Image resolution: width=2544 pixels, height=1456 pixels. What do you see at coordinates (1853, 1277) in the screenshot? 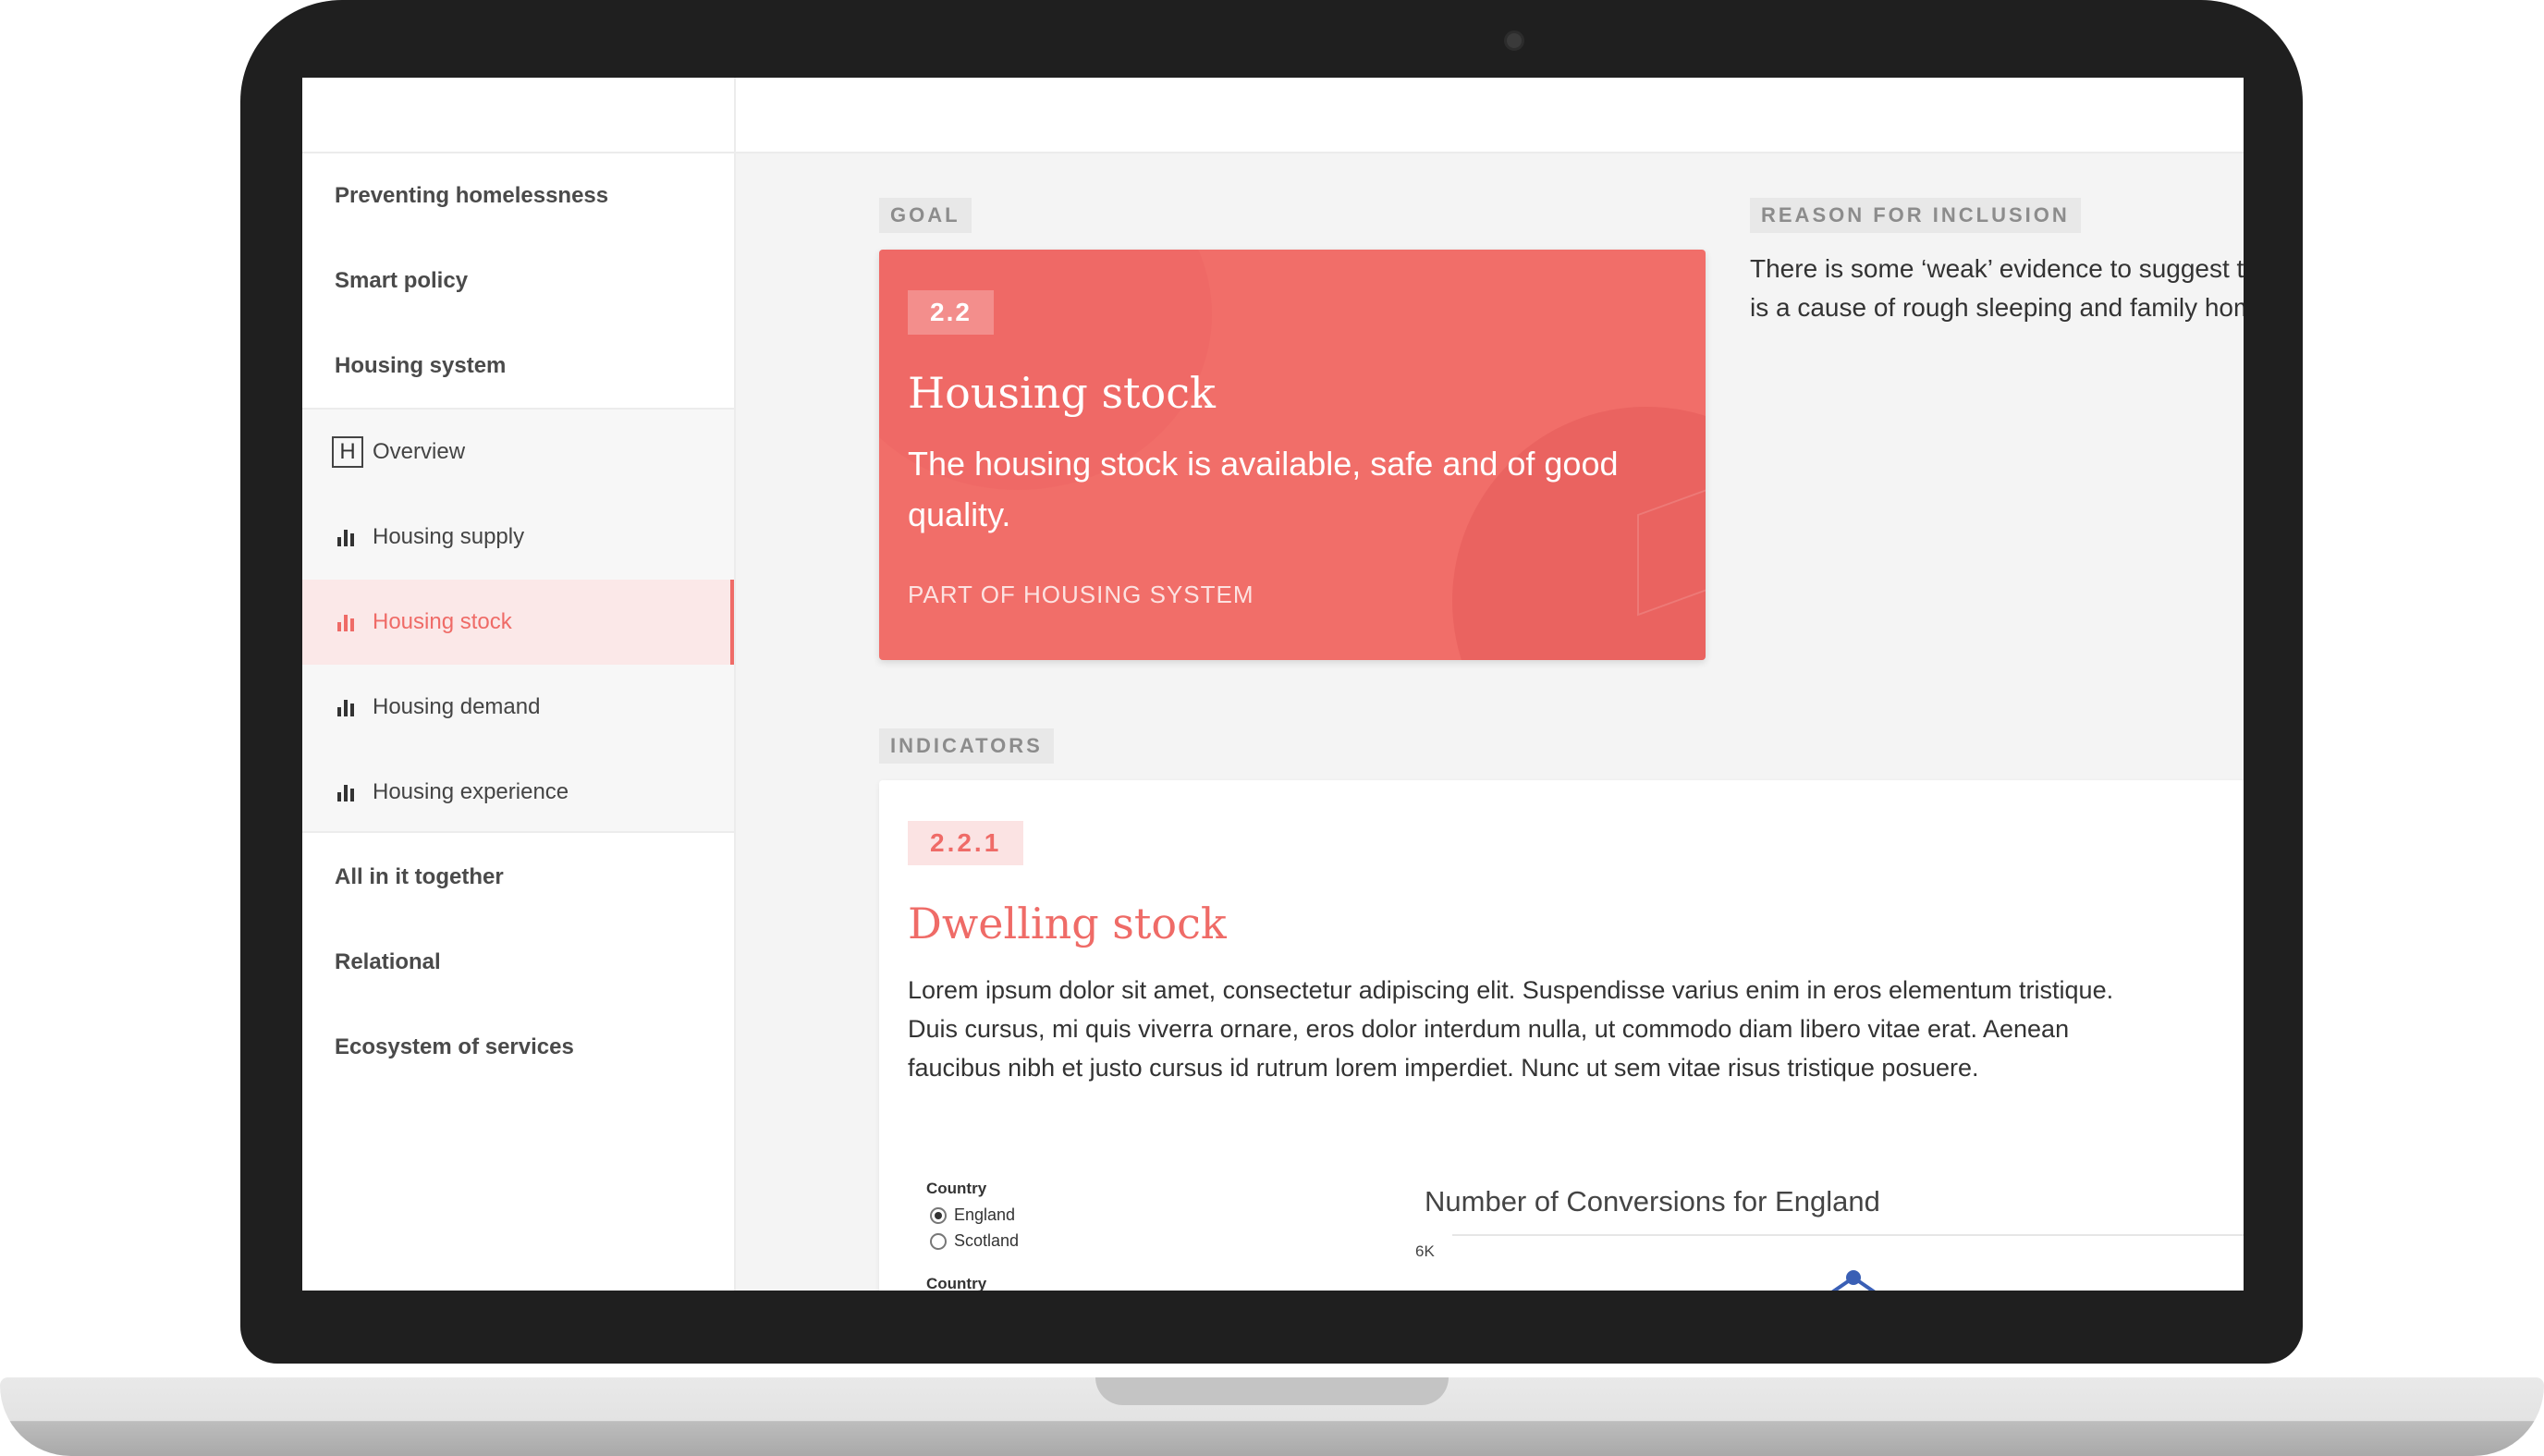
I see `chart-data-point` at bounding box center [1853, 1277].